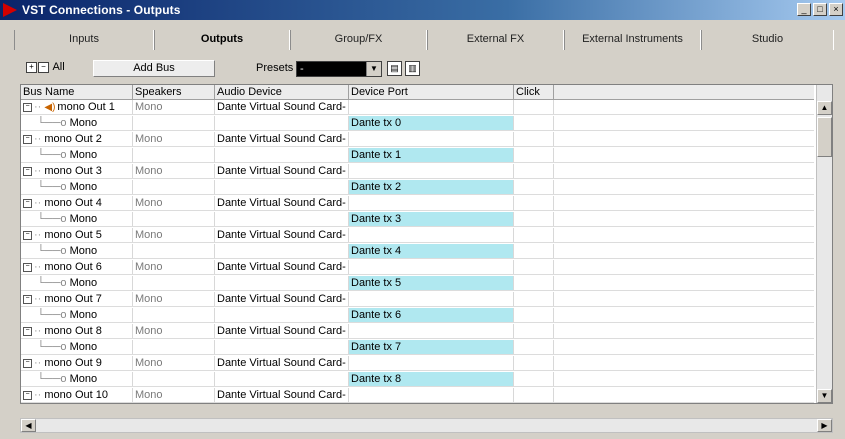 Image resolution: width=845 pixels, height=439 pixels. Describe the element at coordinates (431, 155) in the screenshot. I see `device-port-cell: Dante tx 1` at that location.